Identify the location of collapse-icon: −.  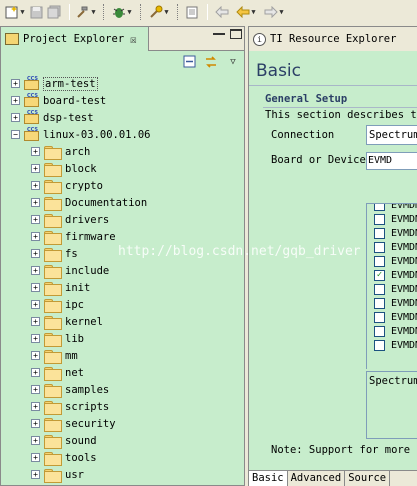
(15, 134).